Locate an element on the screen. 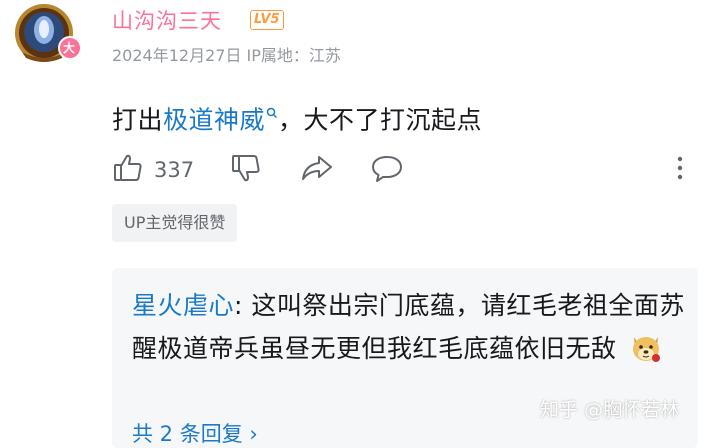 The height and width of the screenshot is (448, 720). dislike-button is located at coordinates (246, 170).